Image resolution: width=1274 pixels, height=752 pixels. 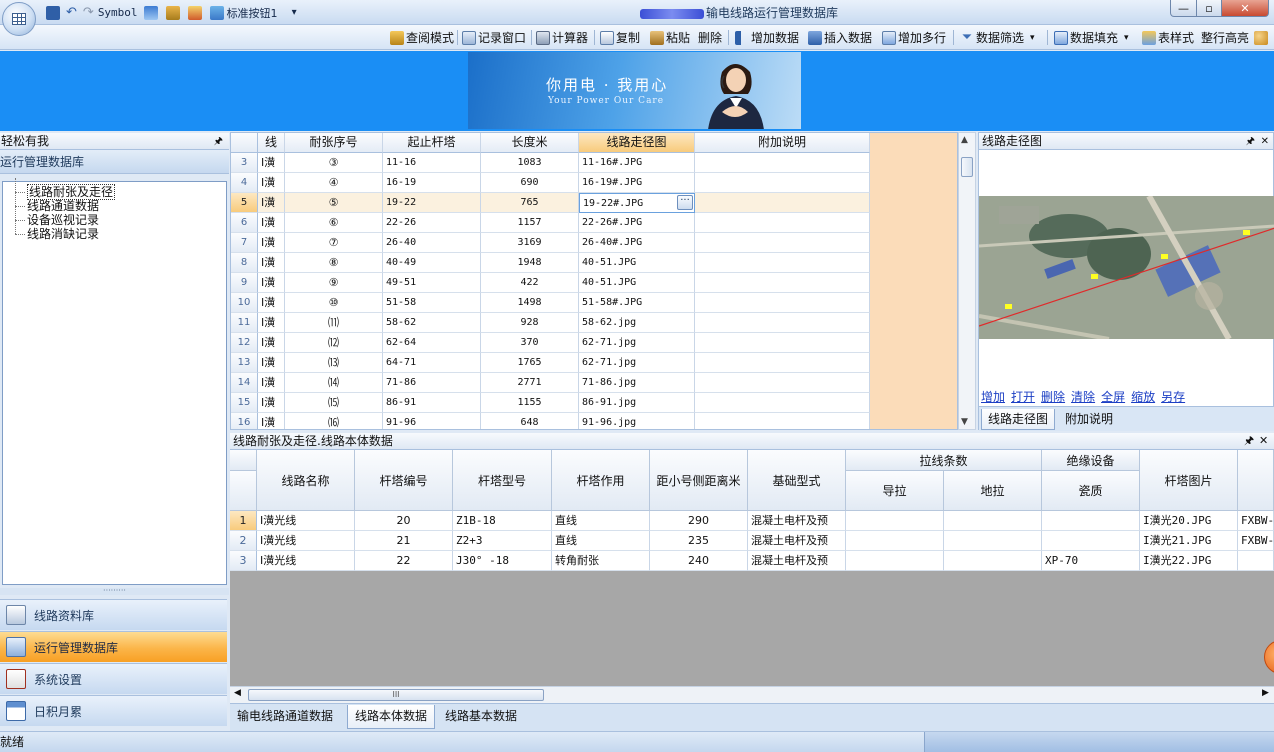 What do you see at coordinates (396, 695) in the screenshot?
I see `scroll-thumb: III` at bounding box center [396, 695].